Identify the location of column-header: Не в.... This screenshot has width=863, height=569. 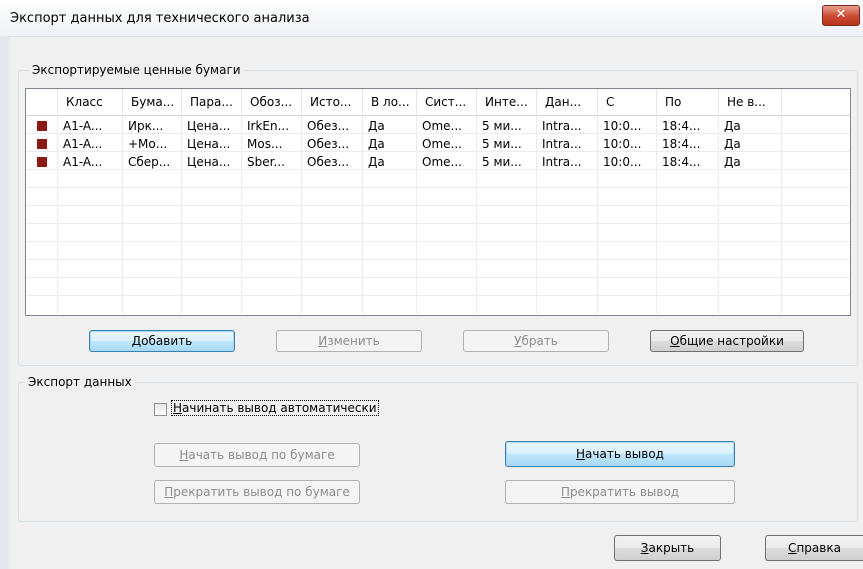
(750, 102).